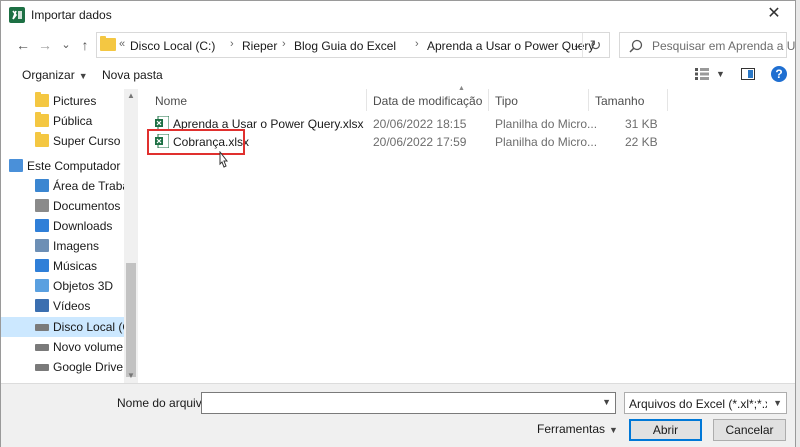 The height and width of the screenshot is (447, 800). What do you see at coordinates (345, 46) in the screenshot?
I see `breadcrumb-blog: Blog Guia do Excel` at bounding box center [345, 46].